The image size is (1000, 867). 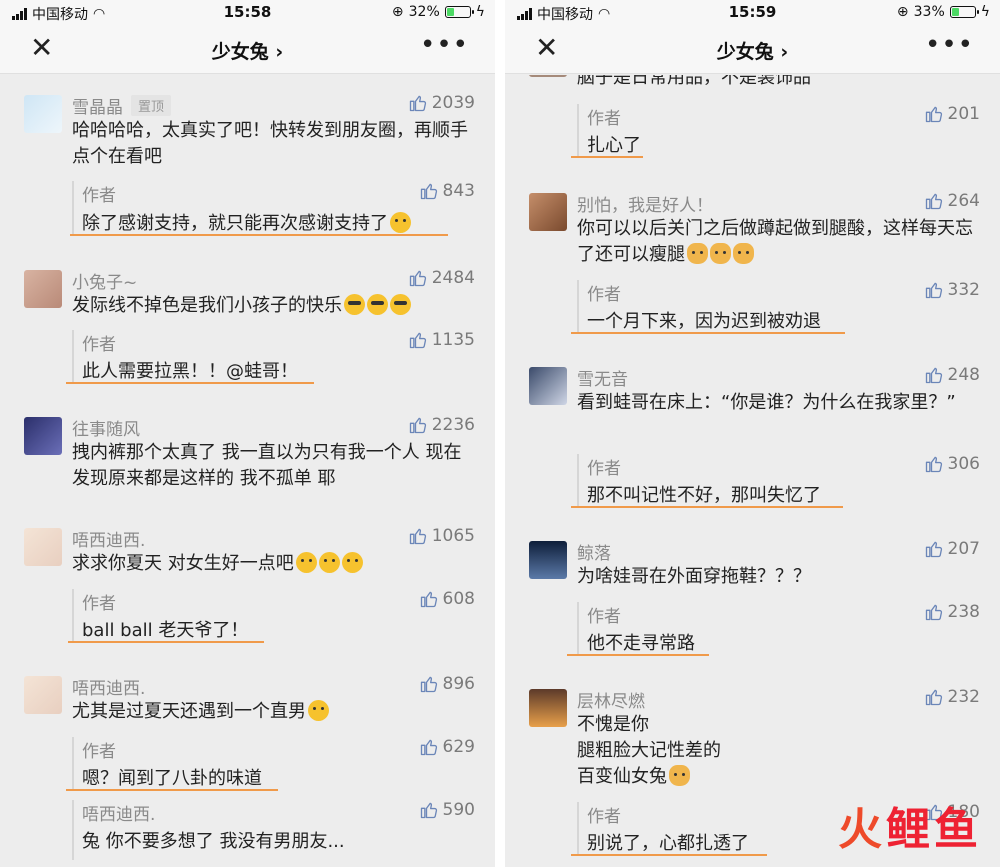 What do you see at coordinates (929, 12) in the screenshot?
I see `battery-percent: 33%` at bounding box center [929, 12].